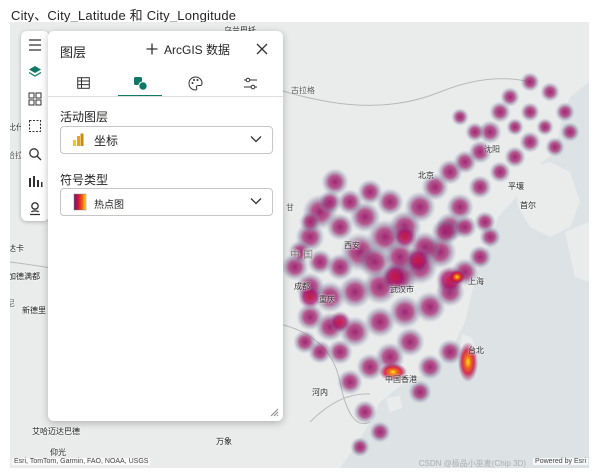  What do you see at coordinates (492, 149) in the screenshot?
I see `map-label-shenyang: 沈阳` at bounding box center [492, 149].